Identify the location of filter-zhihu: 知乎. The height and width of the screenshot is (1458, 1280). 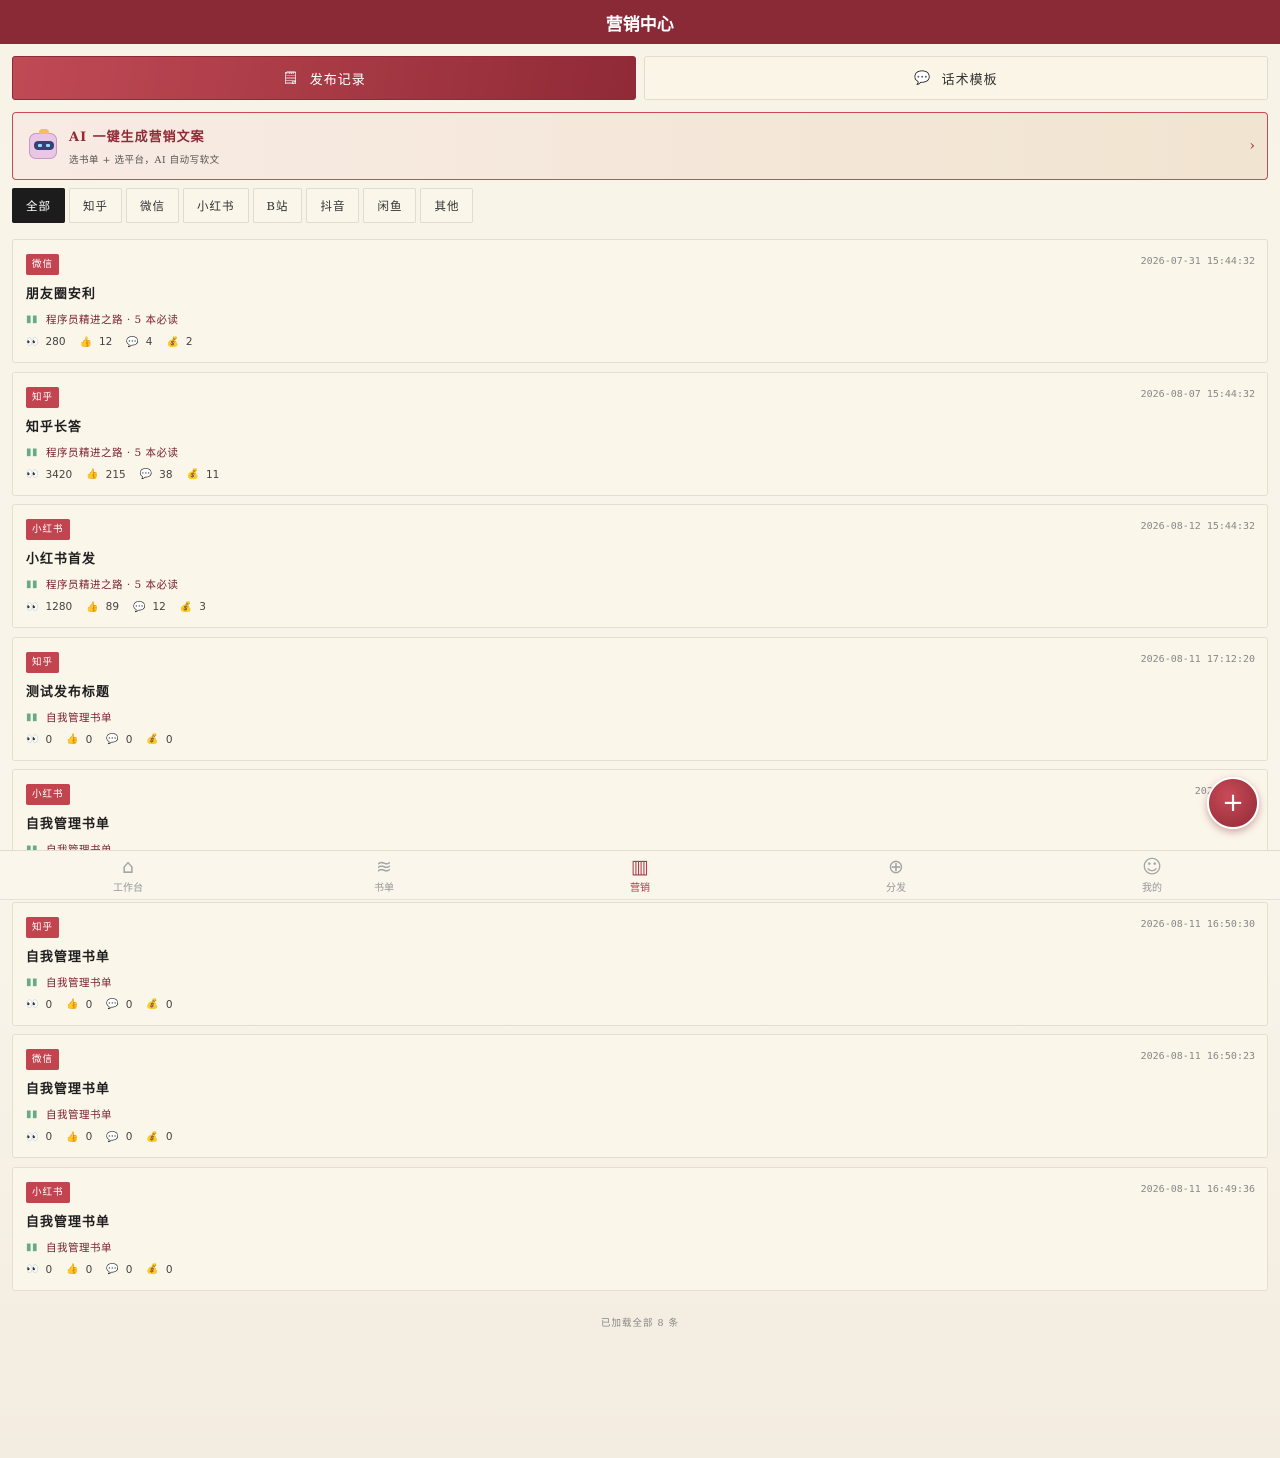
(95, 205).